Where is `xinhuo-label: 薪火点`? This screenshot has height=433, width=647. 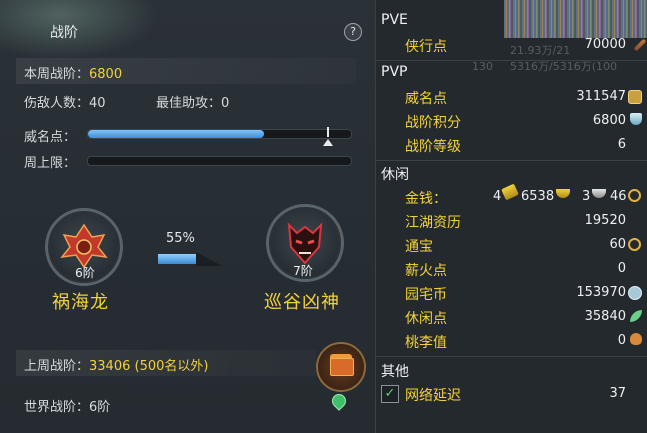
xinhuo-label: 薪火点 is located at coordinates (426, 271).